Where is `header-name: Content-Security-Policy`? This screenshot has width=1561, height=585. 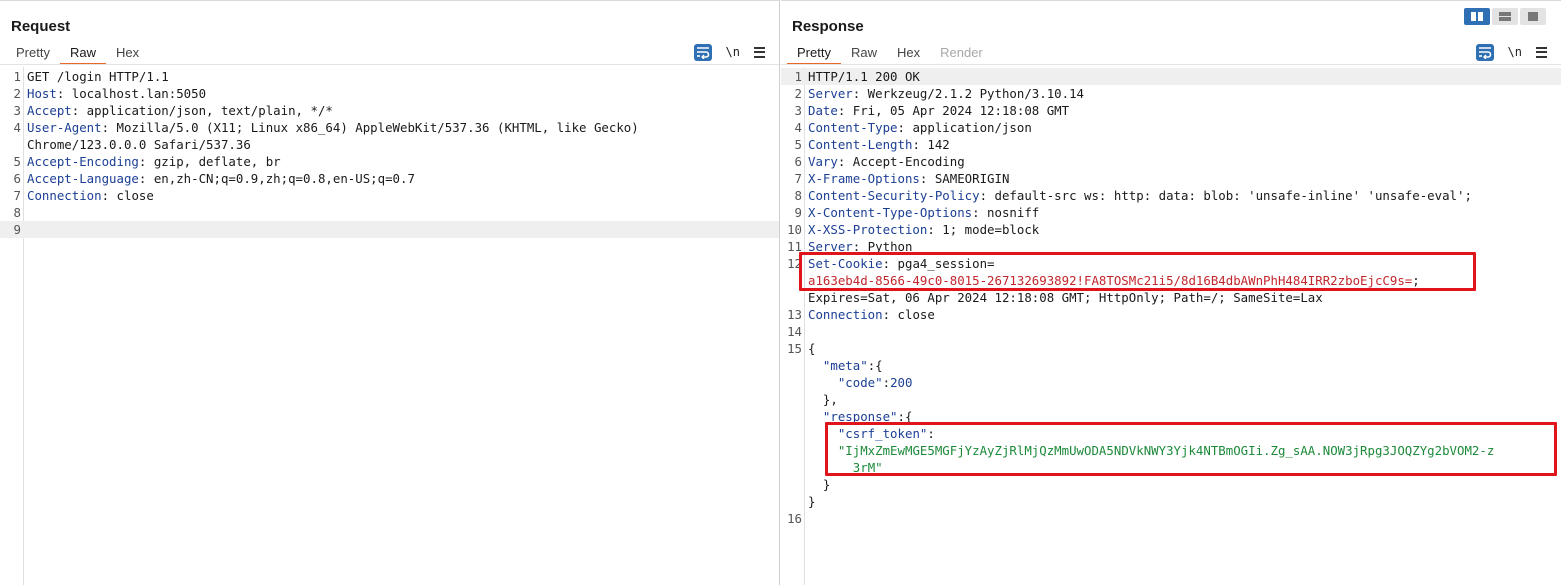 header-name: Content-Security-Policy is located at coordinates (894, 195).